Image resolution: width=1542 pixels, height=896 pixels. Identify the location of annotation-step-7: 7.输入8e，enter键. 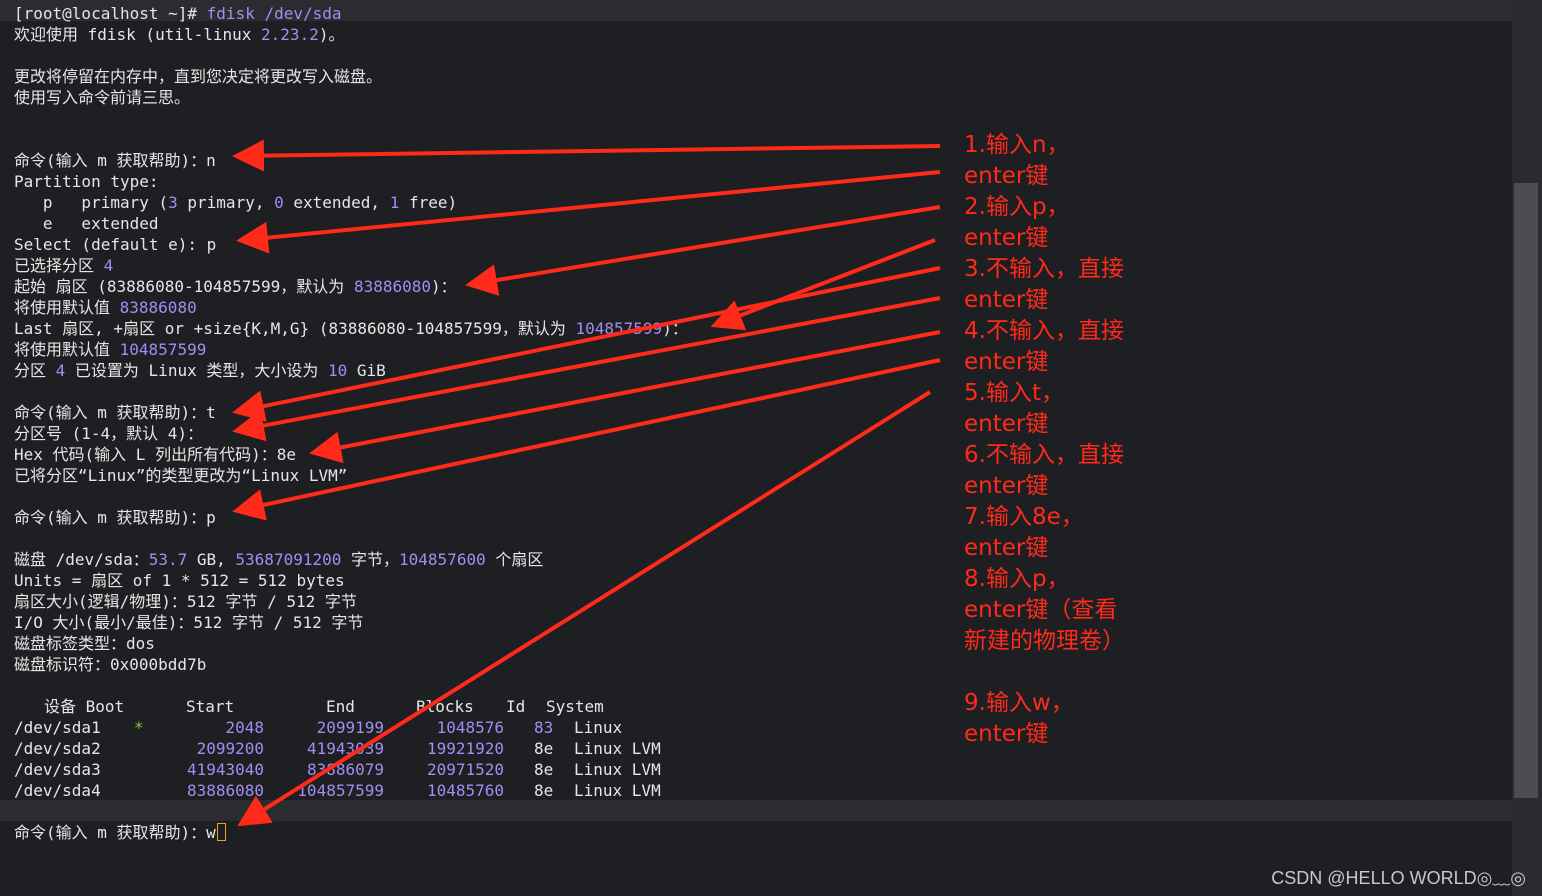
(1024, 532).